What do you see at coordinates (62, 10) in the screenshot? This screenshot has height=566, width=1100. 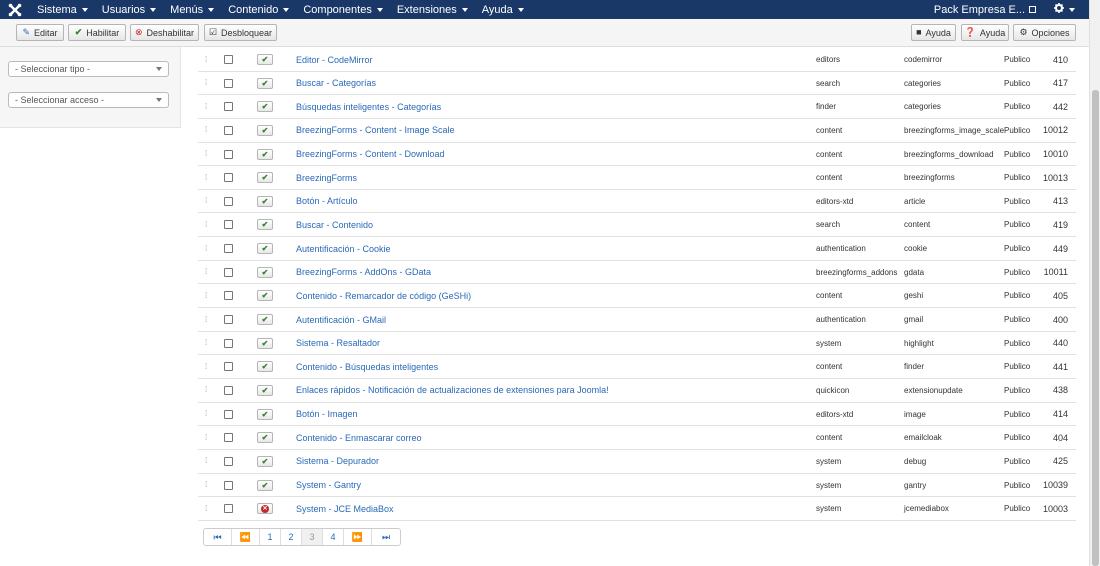 I see `menu-sistema: Sistema` at bounding box center [62, 10].